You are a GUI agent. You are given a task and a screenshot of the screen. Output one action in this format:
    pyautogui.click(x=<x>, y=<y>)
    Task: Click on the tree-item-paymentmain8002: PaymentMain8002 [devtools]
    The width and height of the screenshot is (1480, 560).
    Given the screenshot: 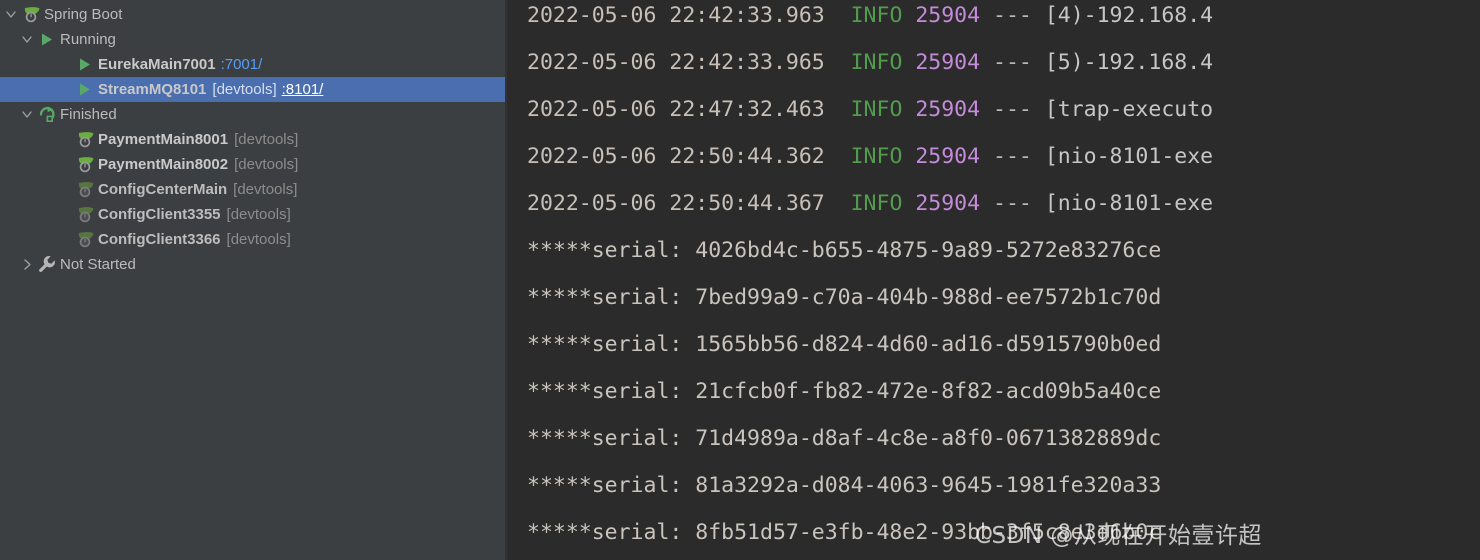 What is the action you would take?
    pyautogui.click(x=252, y=164)
    